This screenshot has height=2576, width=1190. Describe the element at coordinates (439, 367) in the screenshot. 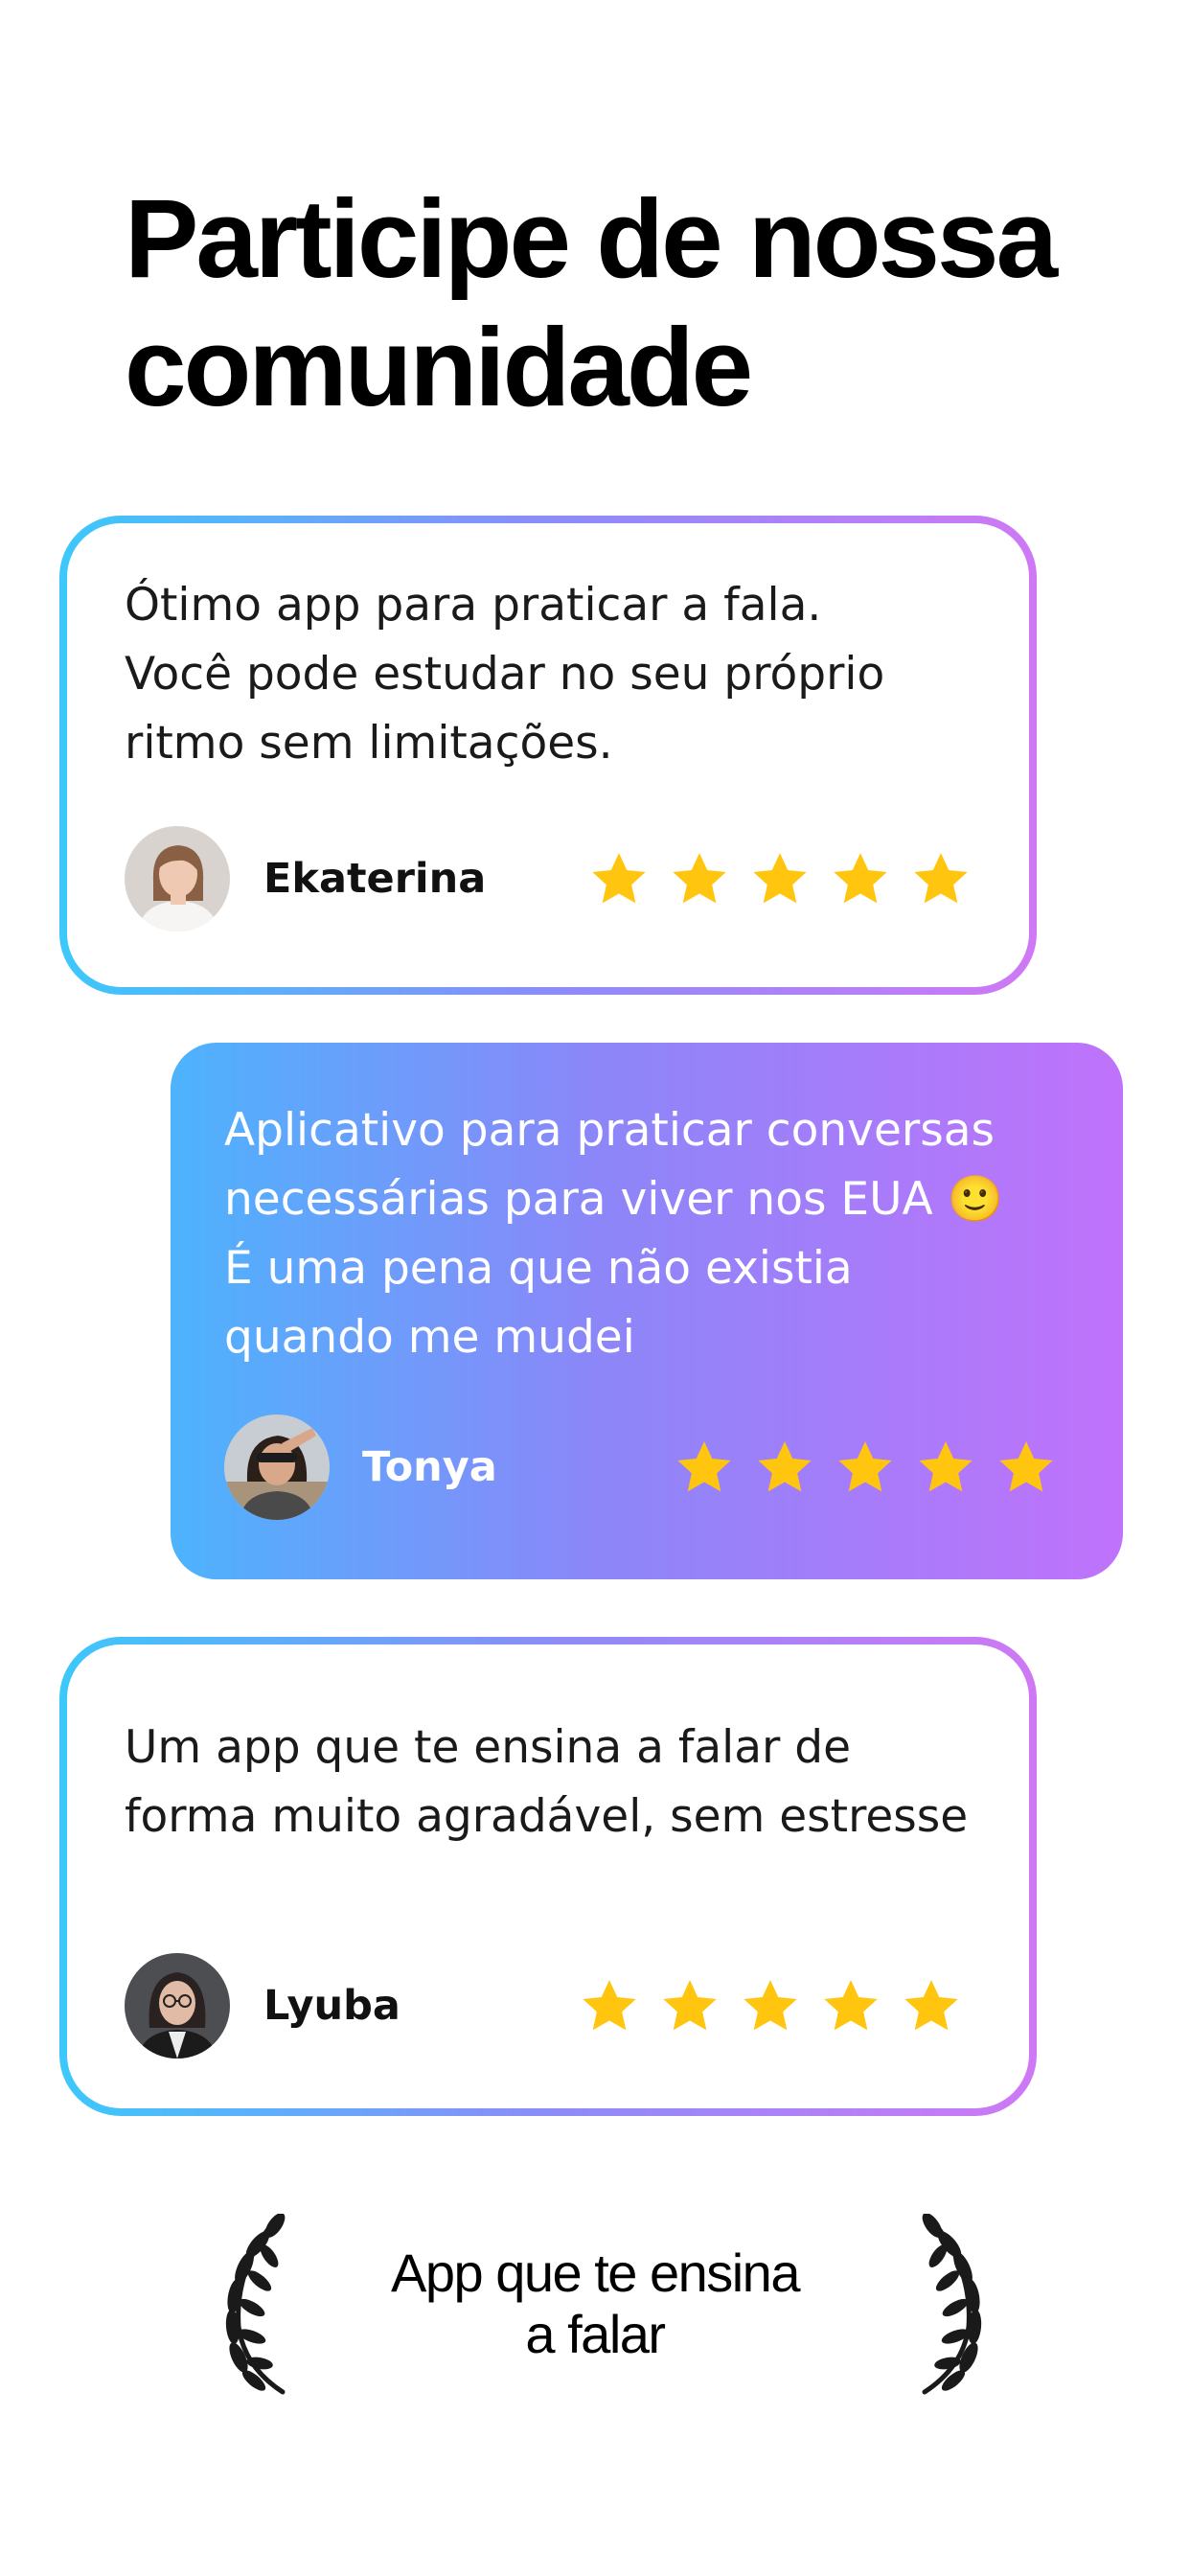

I see `page-title-line-2: comunidade` at that location.